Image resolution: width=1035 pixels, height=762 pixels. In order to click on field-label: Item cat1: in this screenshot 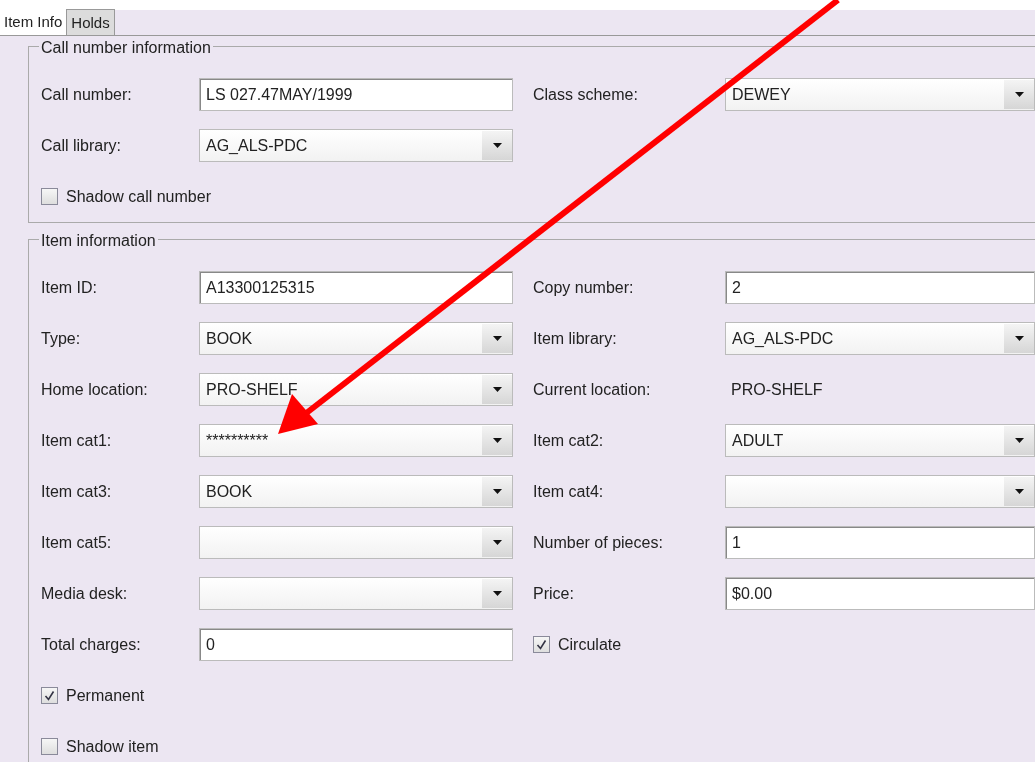, I will do `click(76, 440)`.